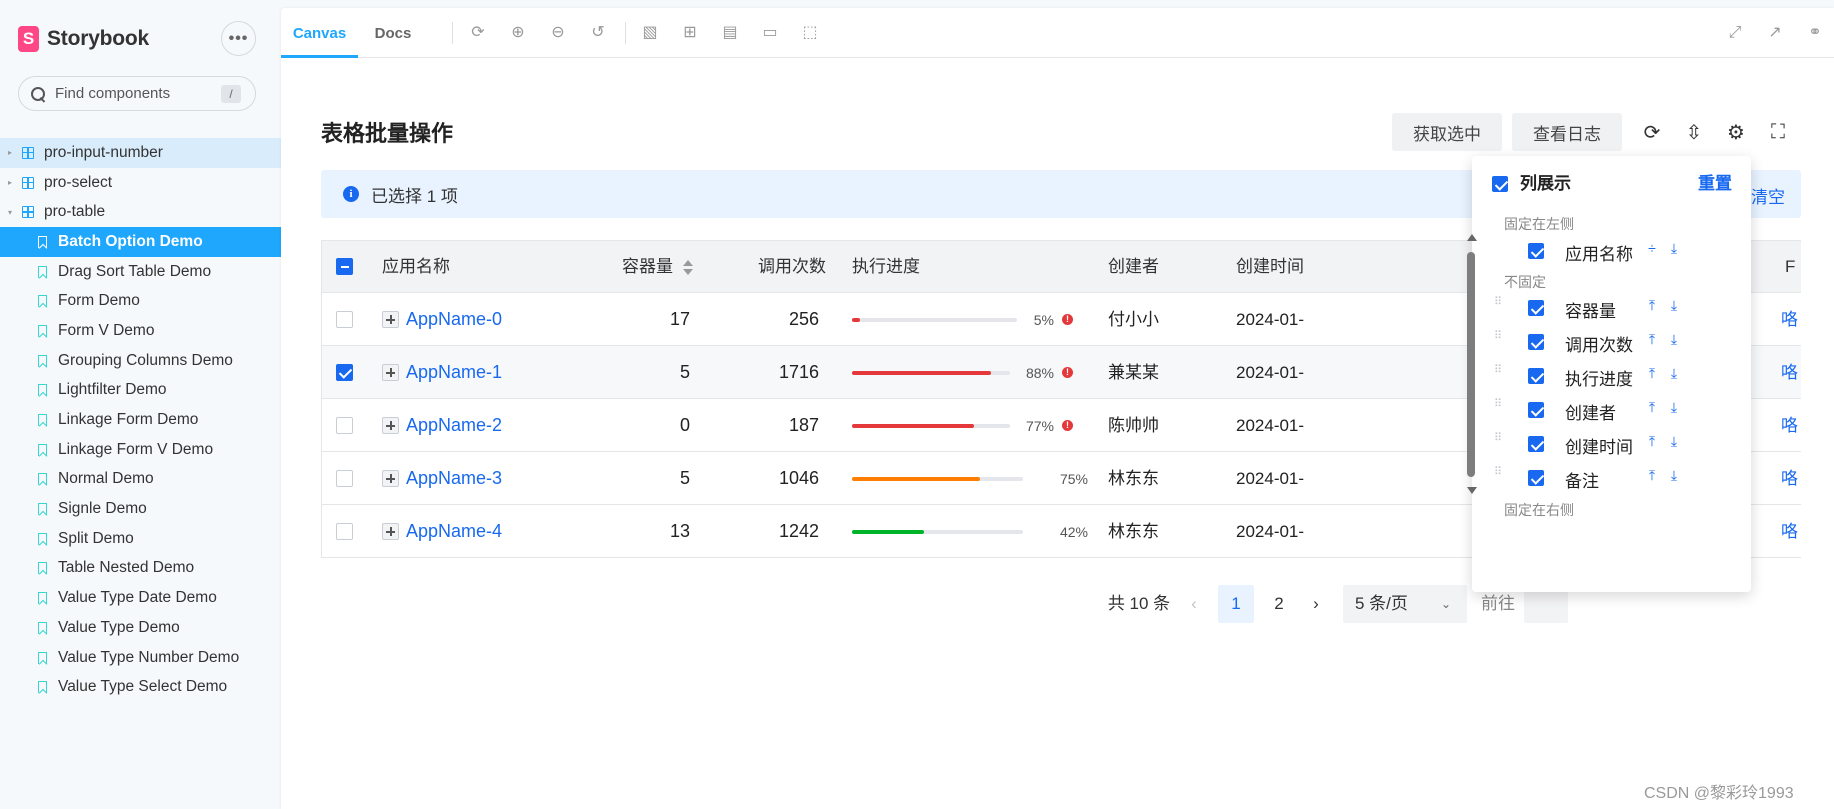 The image size is (1834, 809). I want to click on story-item: Signle Demo, so click(140, 509).